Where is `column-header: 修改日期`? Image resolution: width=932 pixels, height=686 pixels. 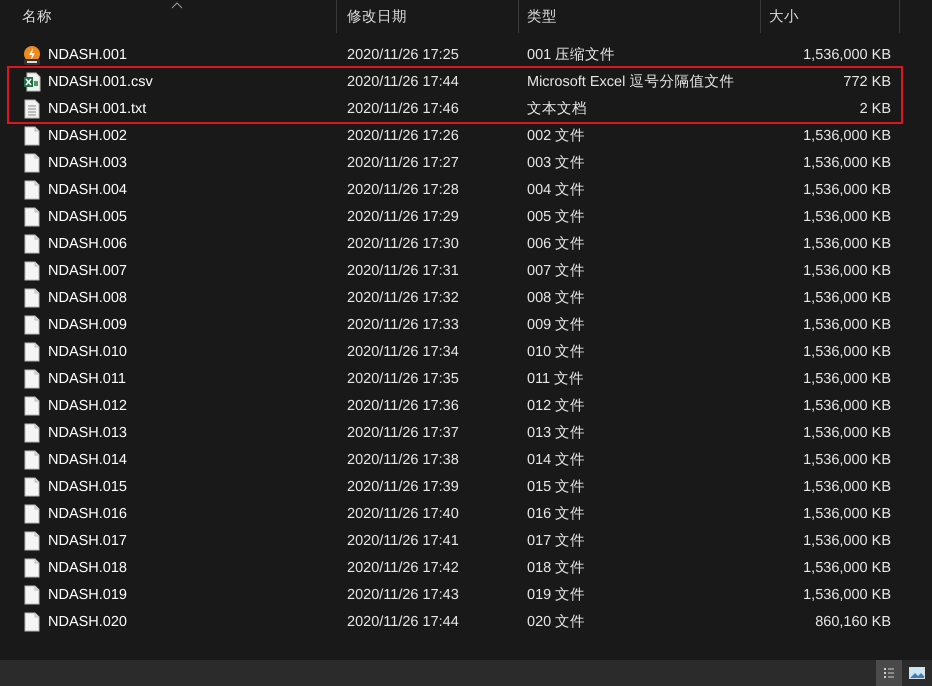
column-header: 修改日期 is located at coordinates (428, 16).